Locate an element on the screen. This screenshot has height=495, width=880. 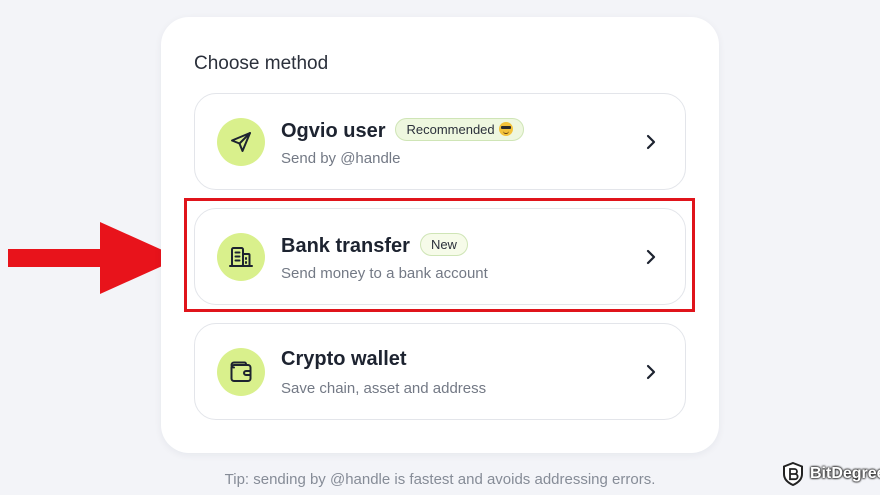
wallet-icon is located at coordinates (241, 372).